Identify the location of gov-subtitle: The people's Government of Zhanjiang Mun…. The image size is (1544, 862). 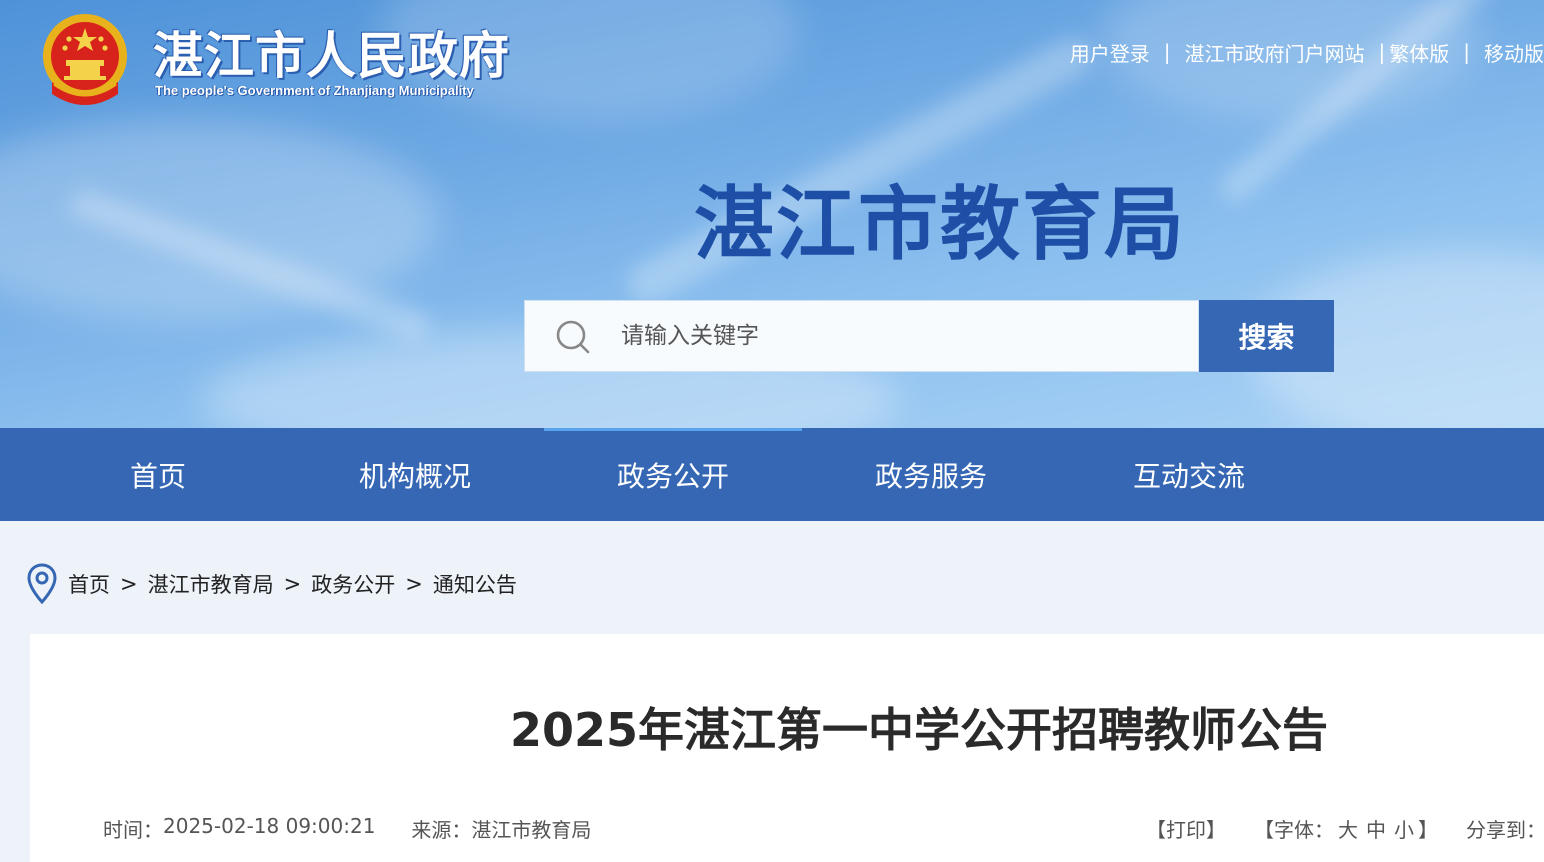
(314, 90).